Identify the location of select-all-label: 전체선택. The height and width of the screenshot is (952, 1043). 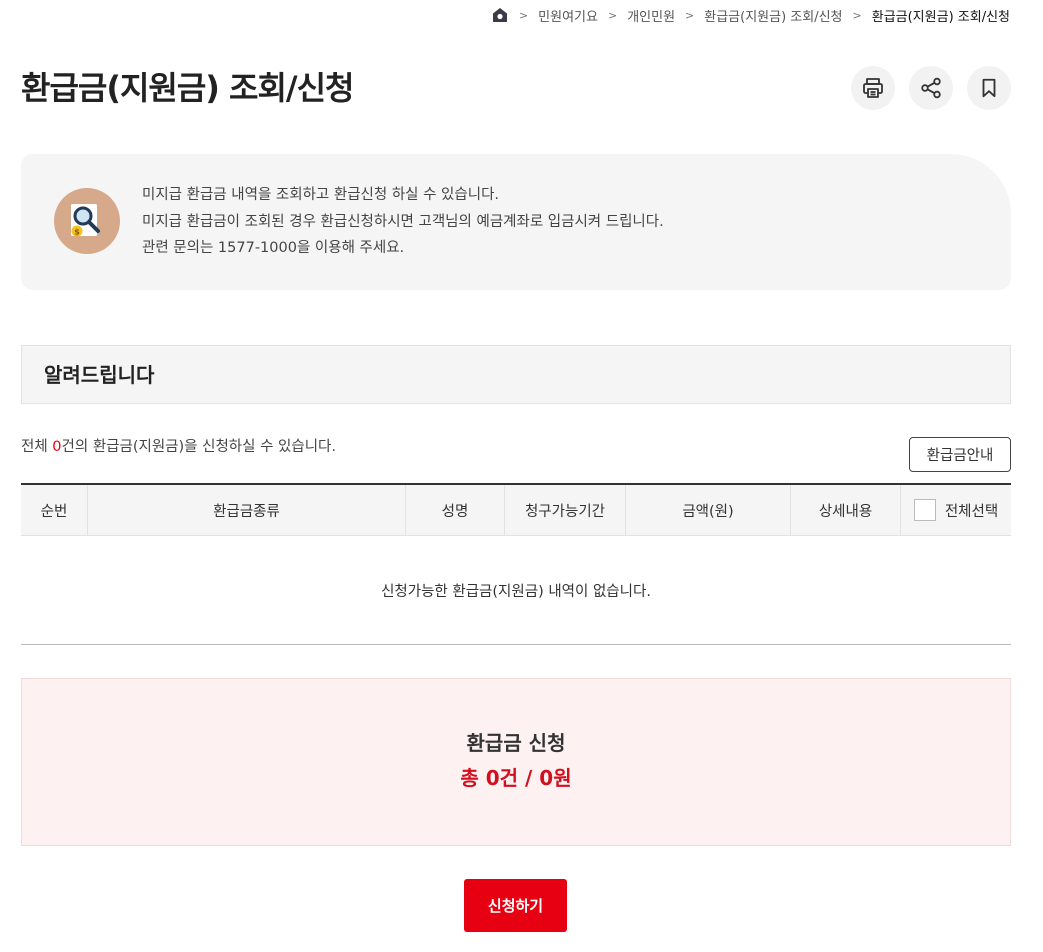
(971, 510).